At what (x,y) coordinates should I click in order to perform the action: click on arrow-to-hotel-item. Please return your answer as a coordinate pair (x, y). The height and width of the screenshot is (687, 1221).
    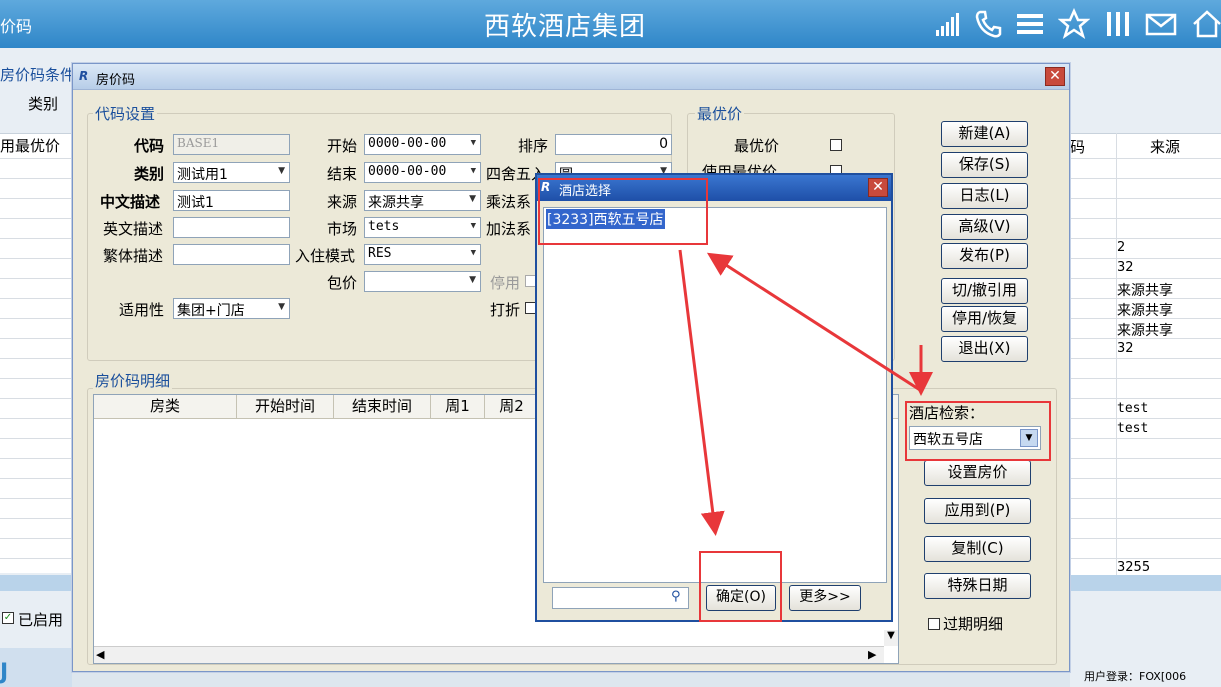
    Looking at the image, I should click on (813, 322).